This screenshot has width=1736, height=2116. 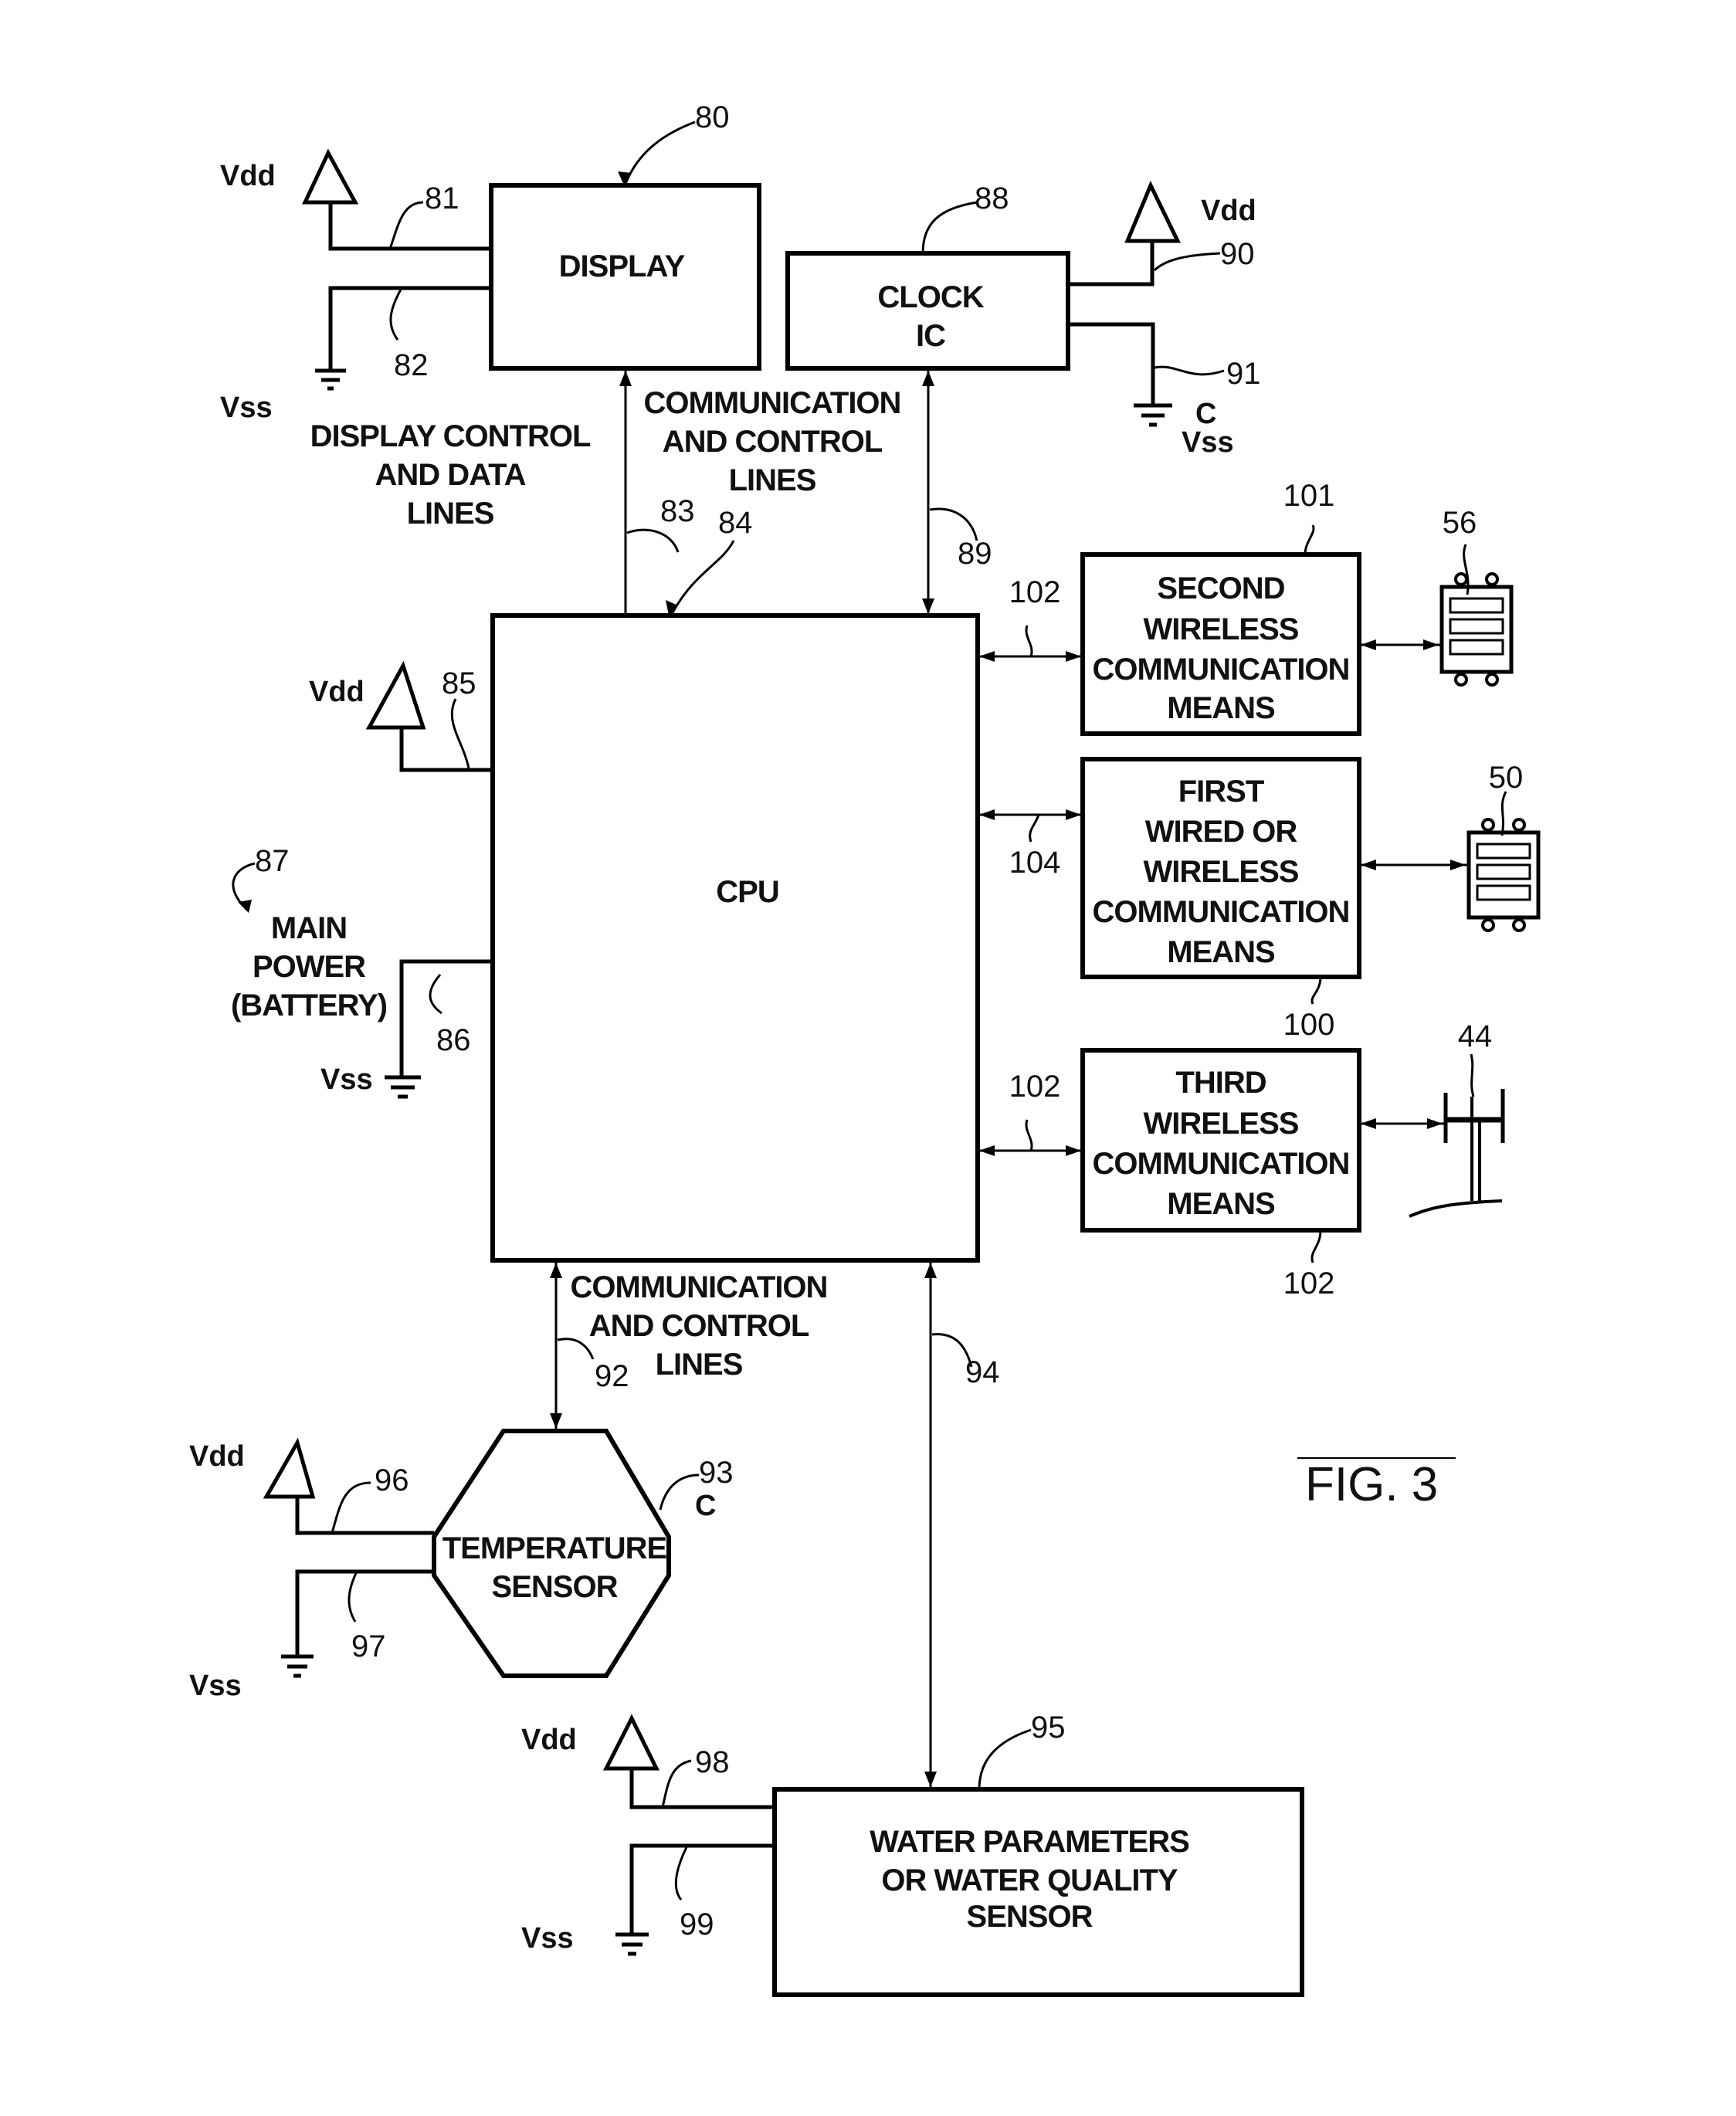 I want to click on leader-102a, so click(x=1029, y=641).